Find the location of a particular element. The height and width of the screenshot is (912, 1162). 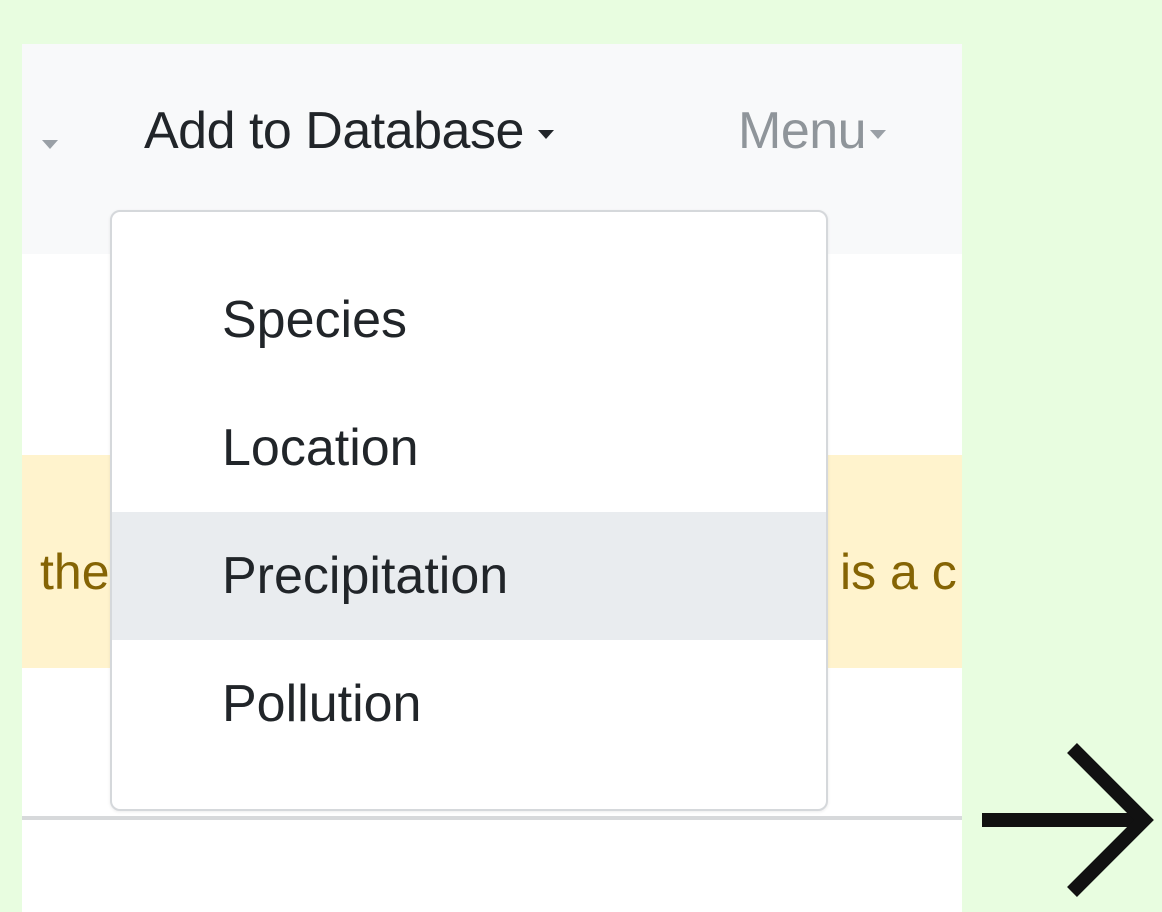

add-to-database-dropdown-toggle: Add to Database is located at coordinates (349, 131).